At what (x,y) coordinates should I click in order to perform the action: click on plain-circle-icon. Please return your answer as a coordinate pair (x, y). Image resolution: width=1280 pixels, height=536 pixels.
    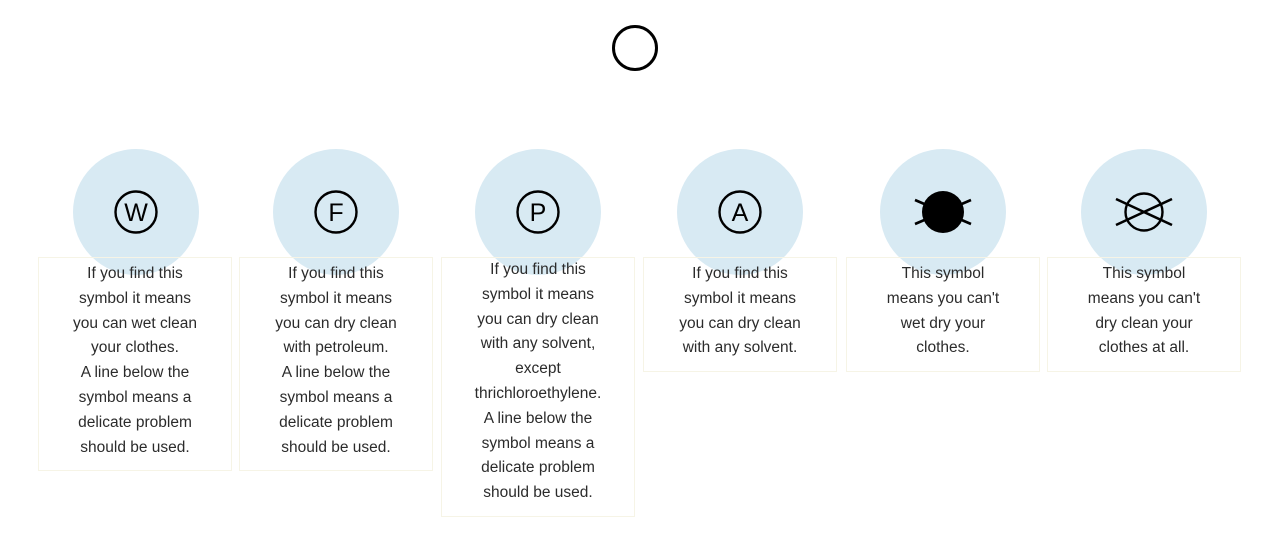
    Looking at the image, I should click on (635, 48).